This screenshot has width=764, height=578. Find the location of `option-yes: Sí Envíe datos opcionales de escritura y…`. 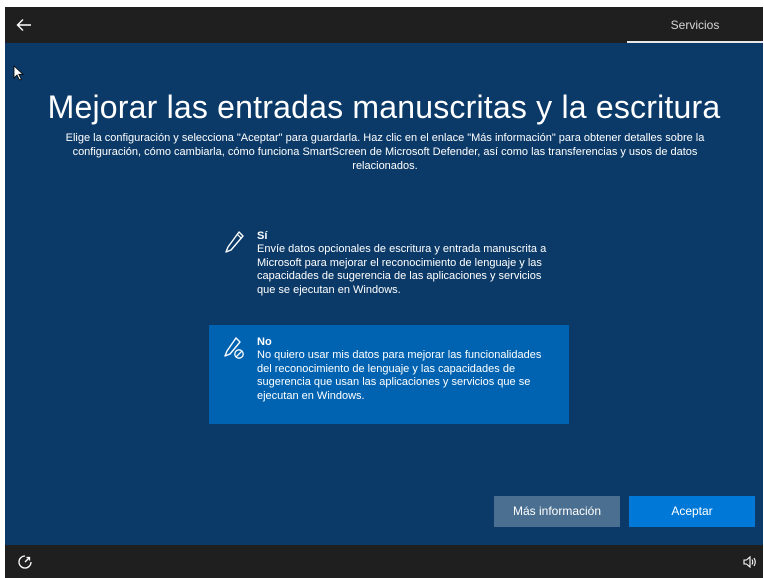

option-yes: Sí Envíe datos opcionales de escritura y… is located at coordinates (389, 267).